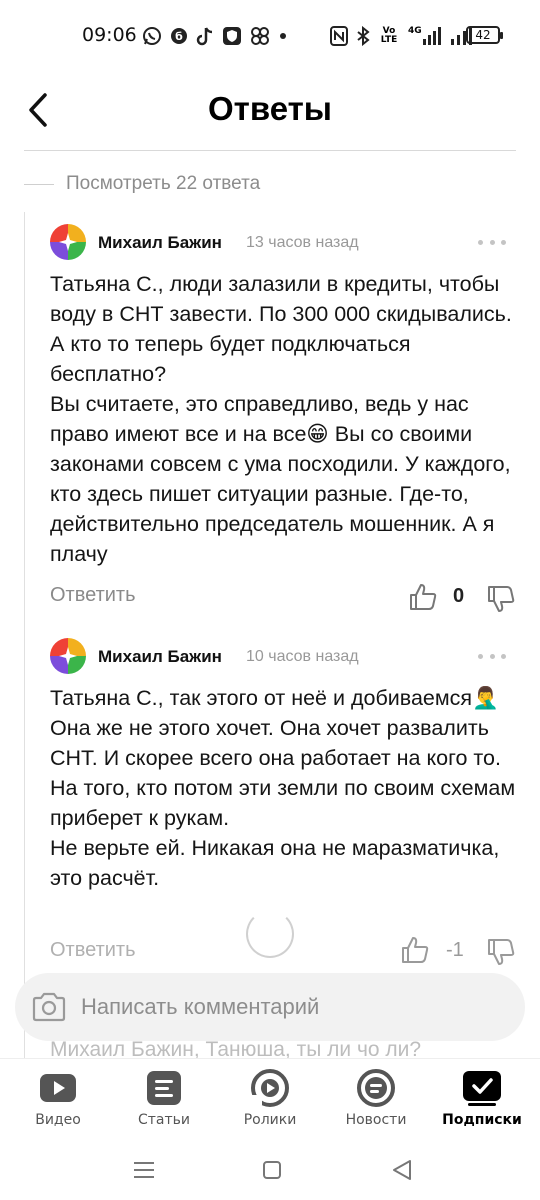 The height and width of the screenshot is (1200, 540). What do you see at coordinates (152, 36) in the screenshot?
I see `whatsapp-icon` at bounding box center [152, 36].